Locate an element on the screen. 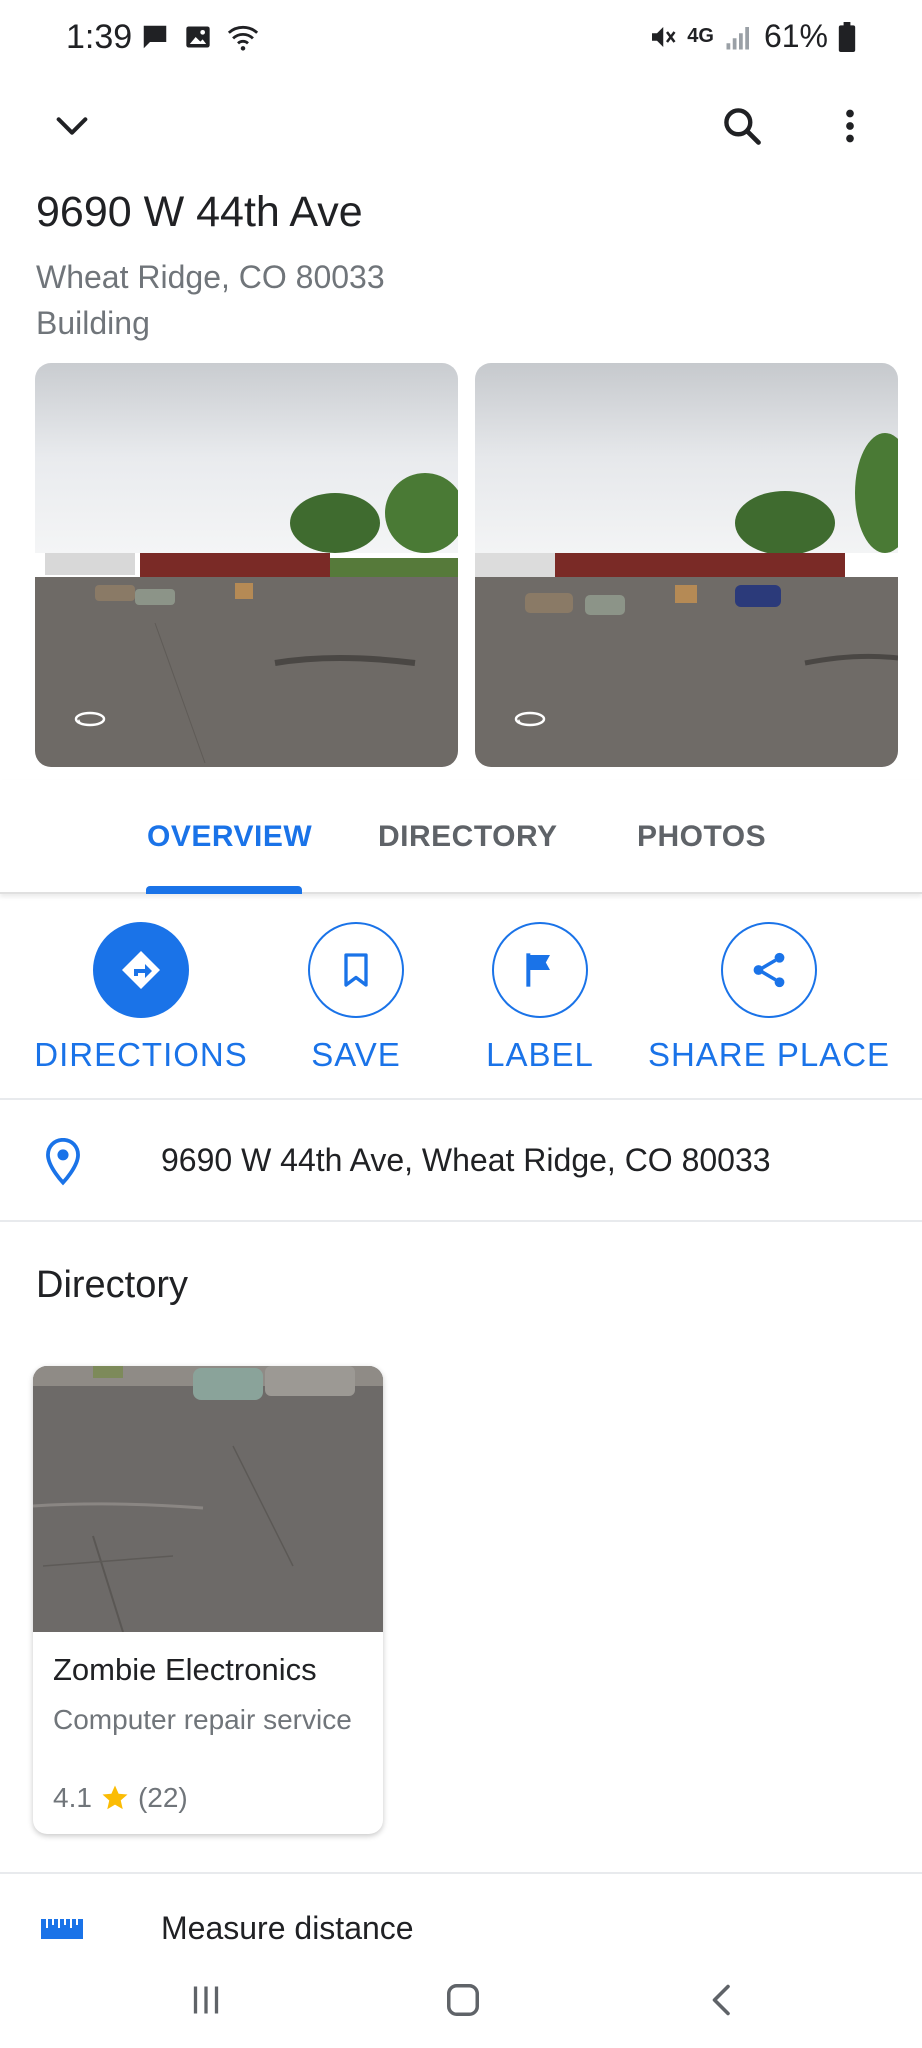  recents-button is located at coordinates (206, 2000).